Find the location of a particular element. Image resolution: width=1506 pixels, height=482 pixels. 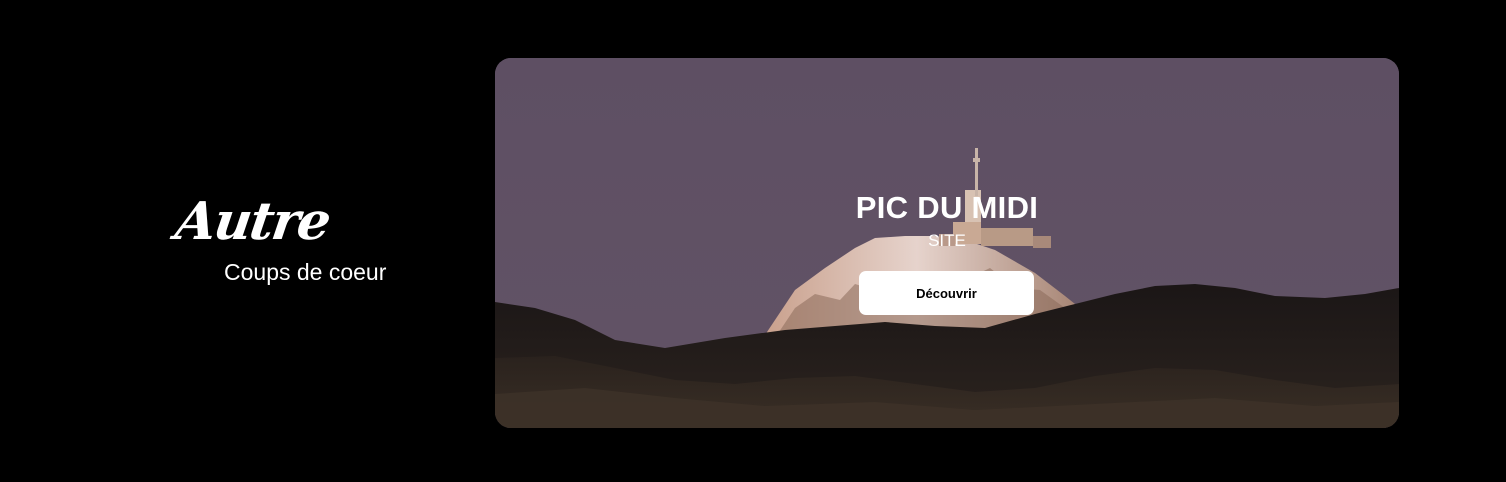

card-category: SITE is located at coordinates (947, 240).